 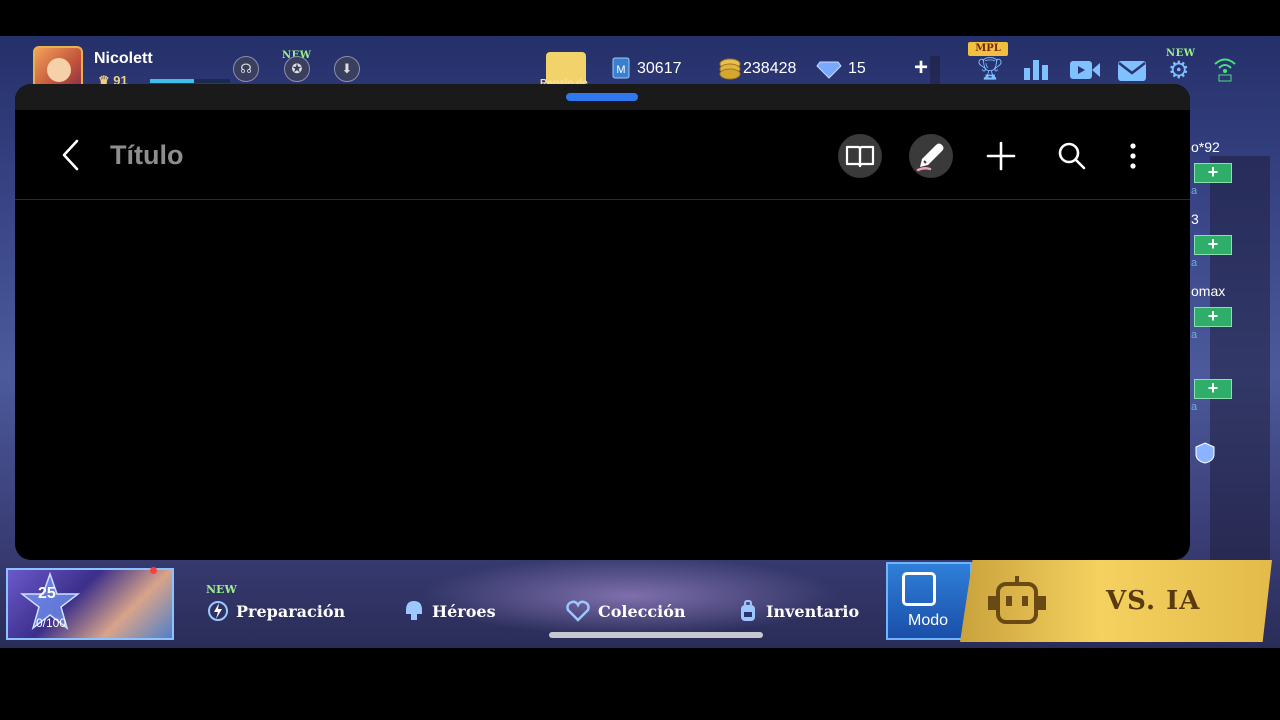 What do you see at coordinates (297, 69) in the screenshot?
I see `event-icon: ✪` at bounding box center [297, 69].